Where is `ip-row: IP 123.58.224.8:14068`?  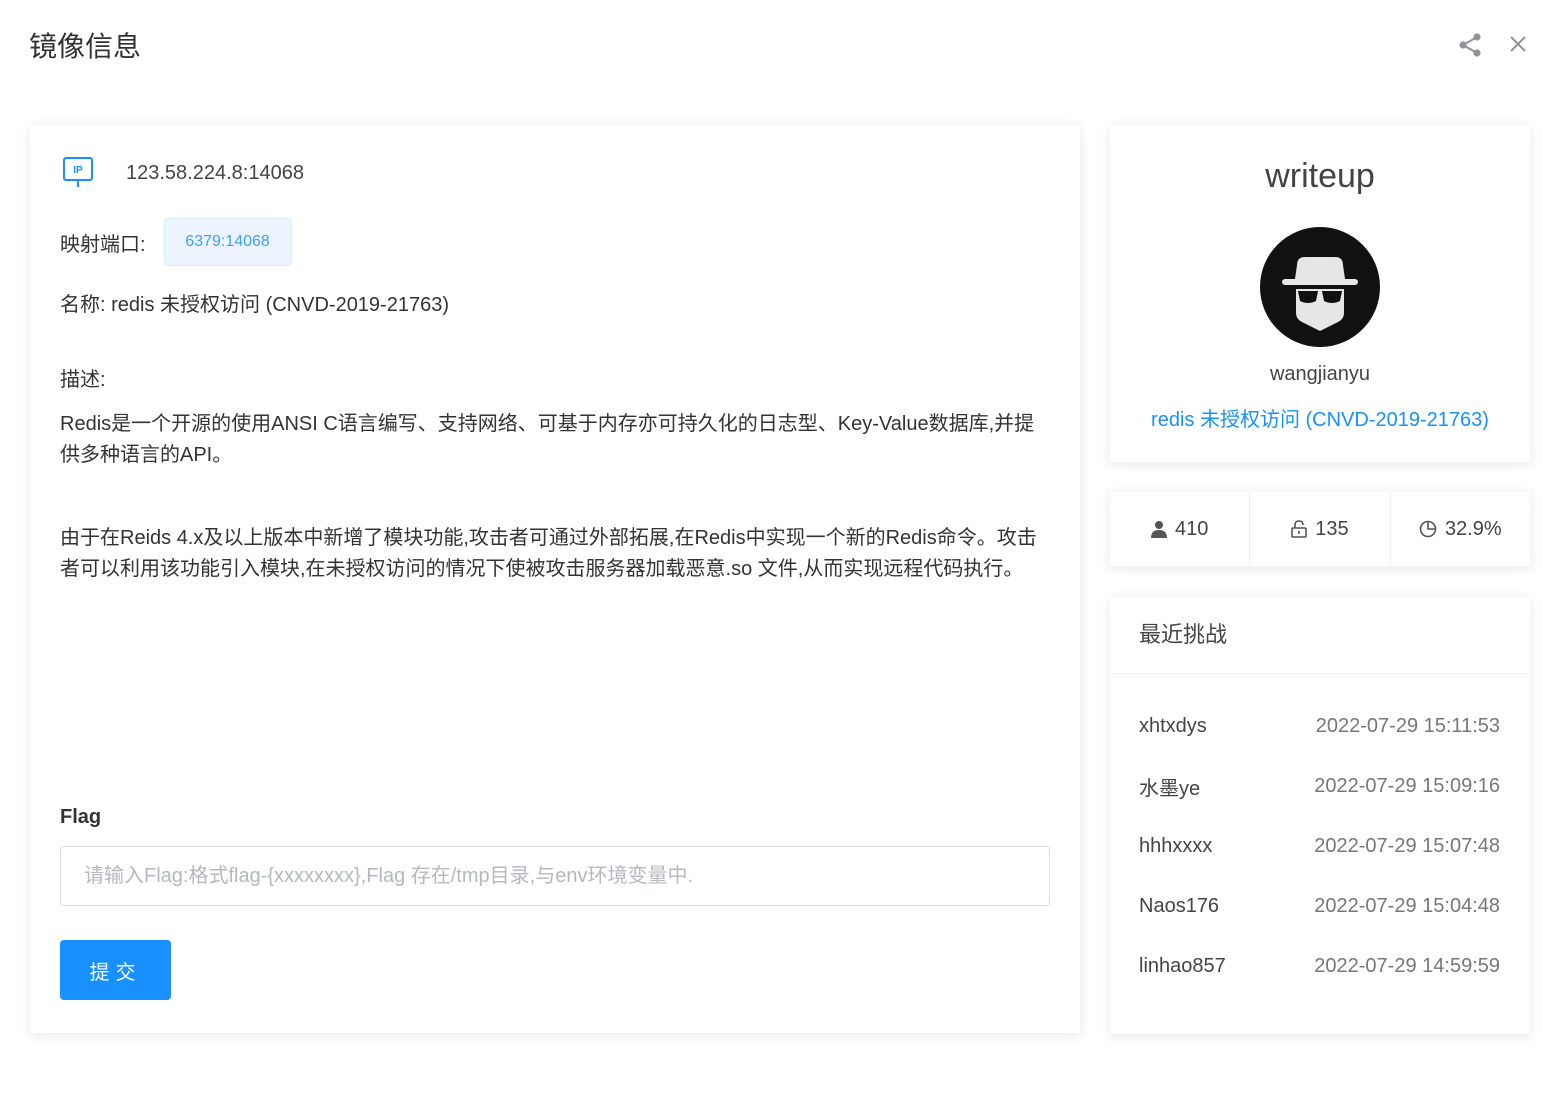 ip-row: IP 123.58.224.8:14068 is located at coordinates (182, 173).